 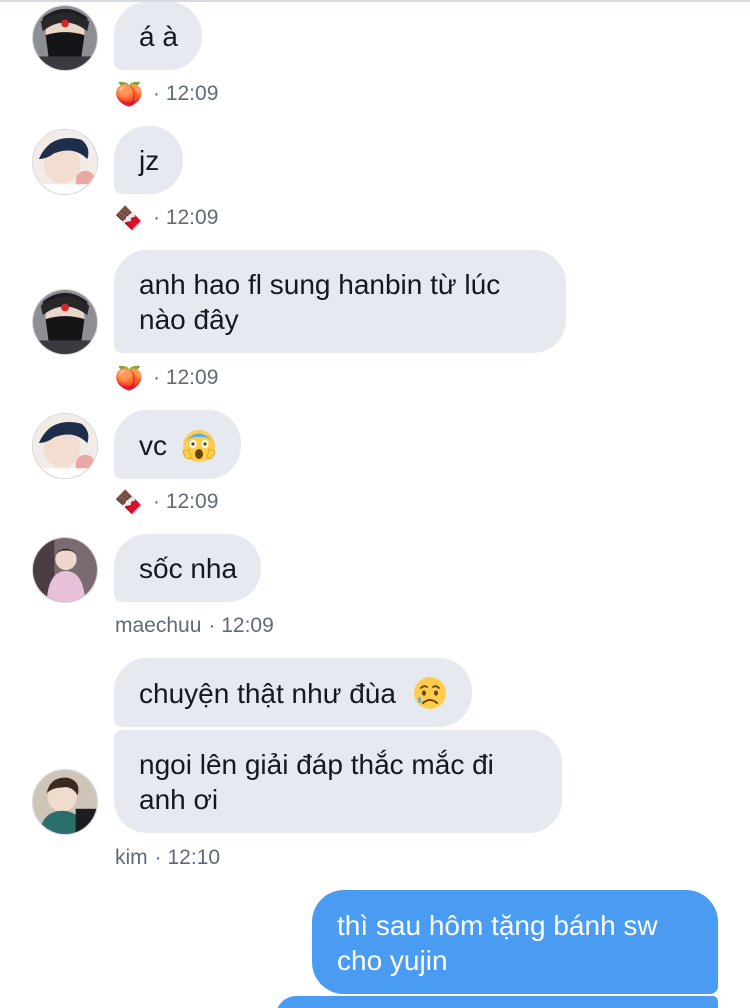 What do you see at coordinates (187, 857) in the screenshot?
I see `message-time: · 12:10` at bounding box center [187, 857].